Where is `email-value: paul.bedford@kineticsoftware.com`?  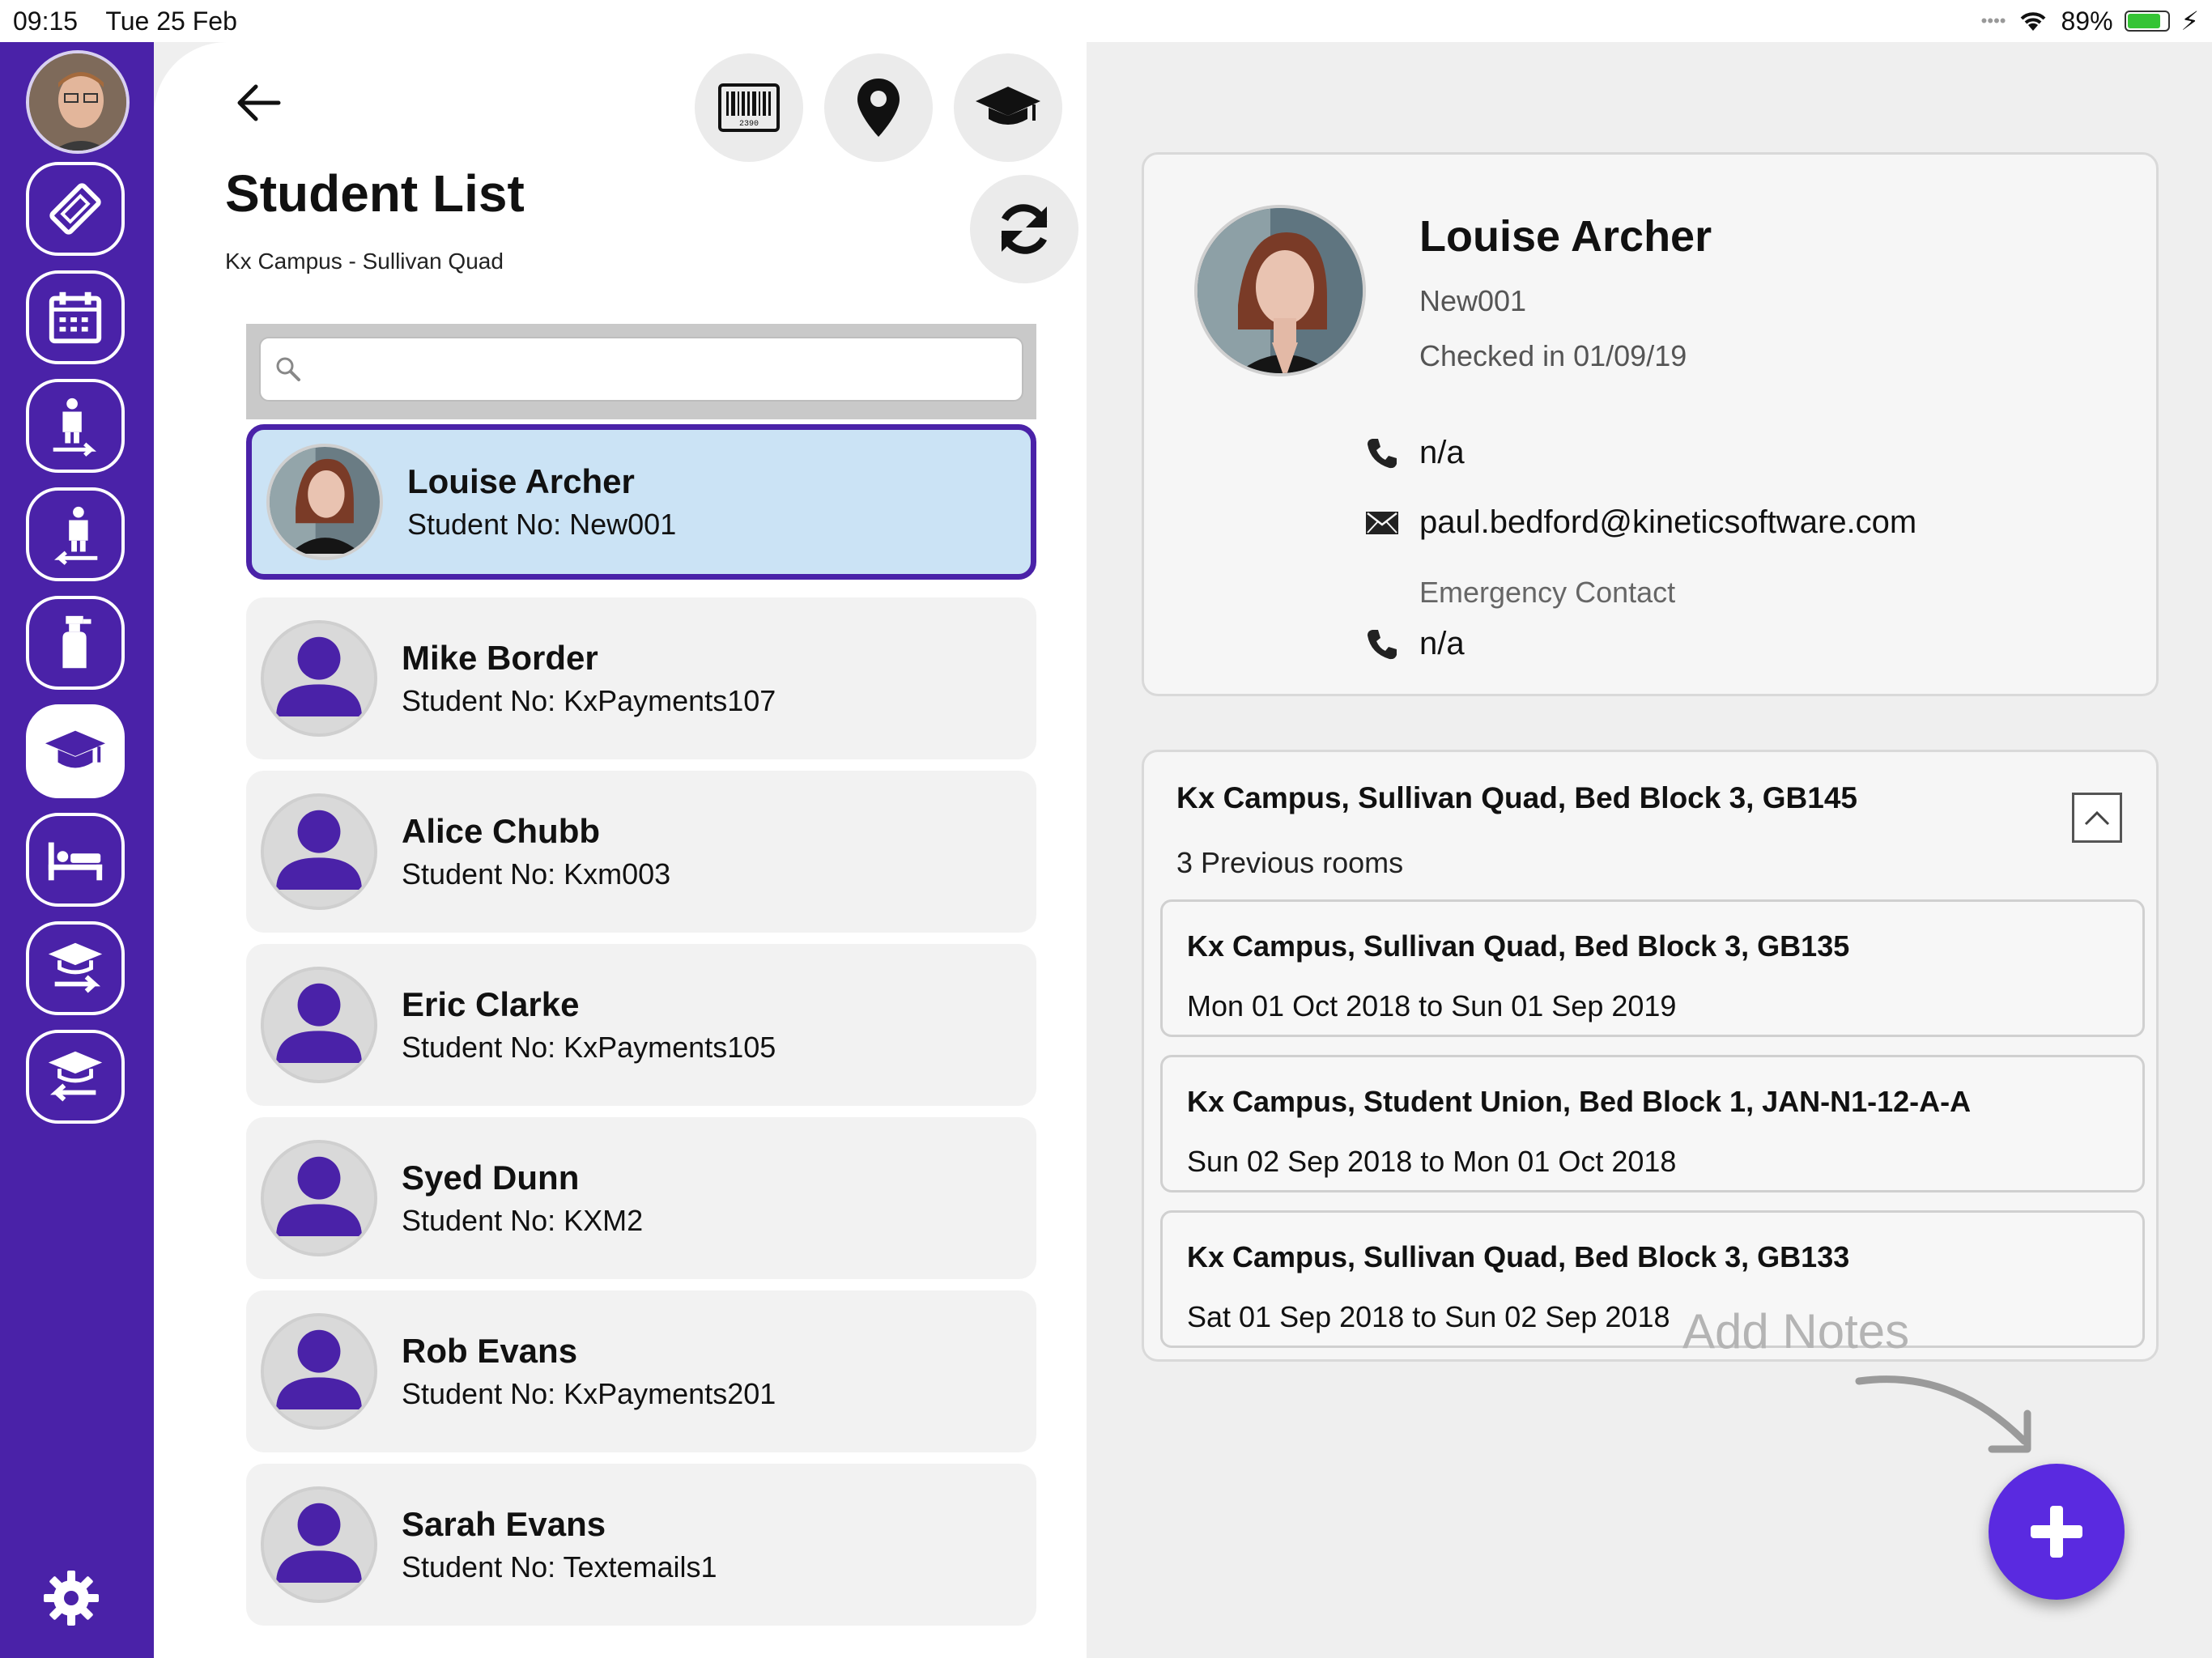
email-value: paul.bedford@kineticsoftware.com is located at coordinates (1668, 522).